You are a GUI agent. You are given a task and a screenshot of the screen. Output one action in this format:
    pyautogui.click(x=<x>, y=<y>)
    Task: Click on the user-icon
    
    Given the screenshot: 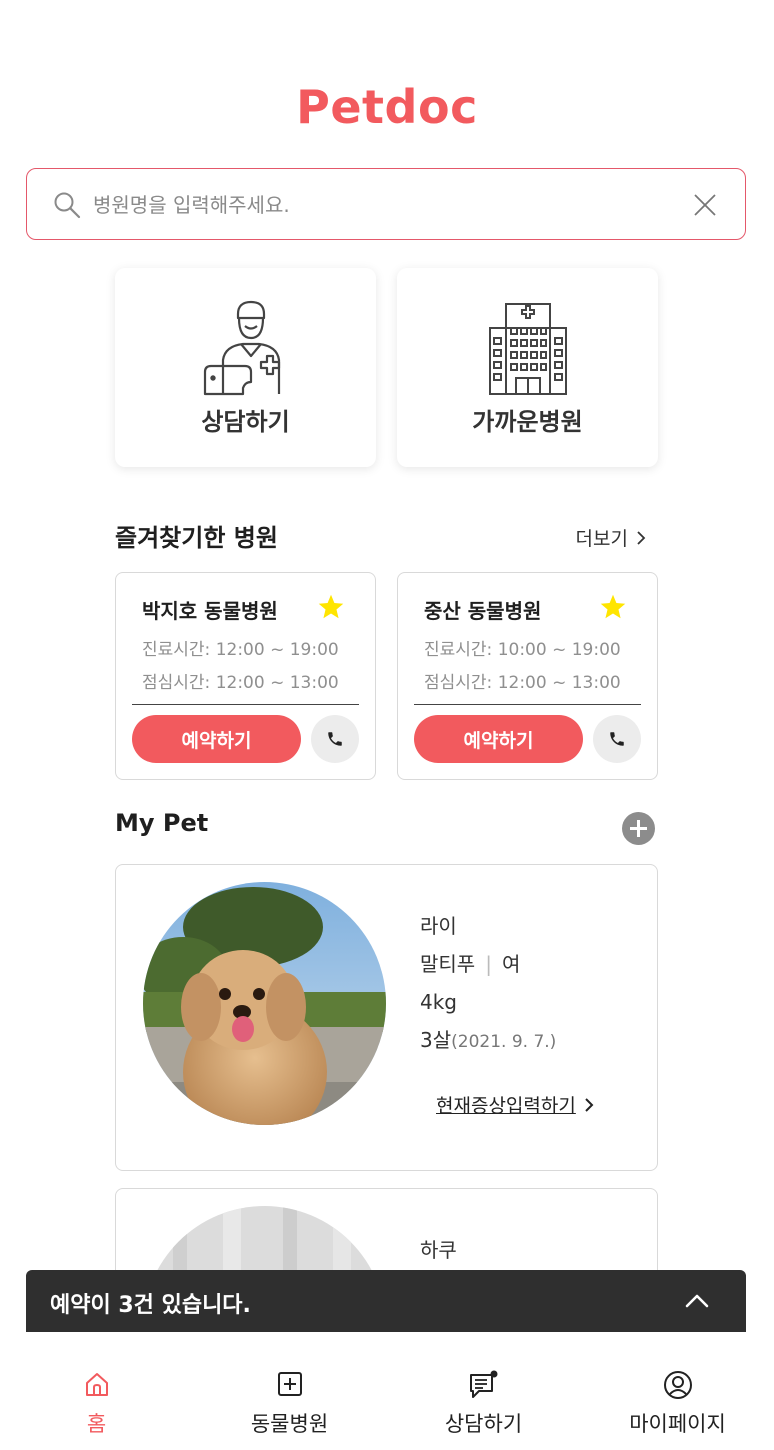 What is the action you would take?
    pyautogui.click(x=677, y=1385)
    